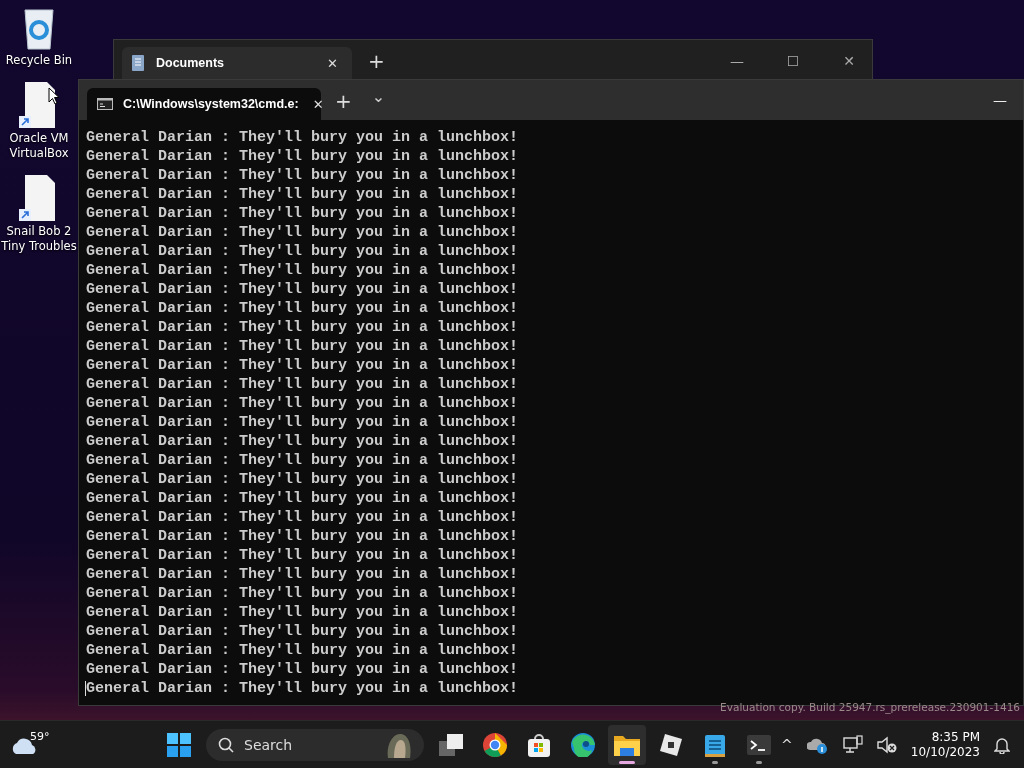  What do you see at coordinates (39, 146) in the screenshot?
I see `desktop-icon-label: Oracle VM VirtualBox` at bounding box center [39, 146].